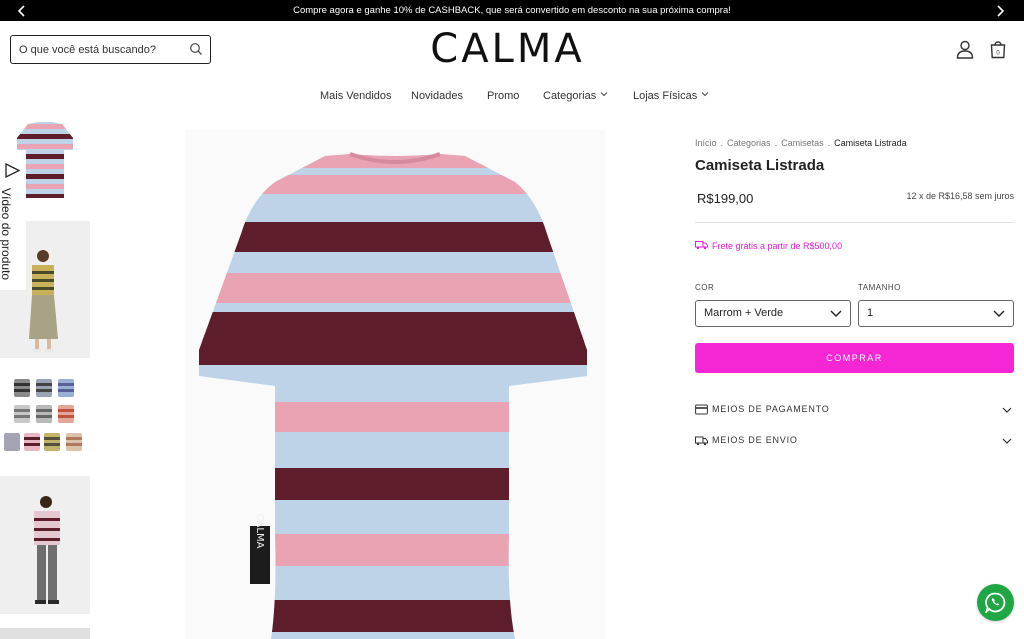  I want to click on breadcrumb-link-camisetas: Camisetas, so click(802, 143).